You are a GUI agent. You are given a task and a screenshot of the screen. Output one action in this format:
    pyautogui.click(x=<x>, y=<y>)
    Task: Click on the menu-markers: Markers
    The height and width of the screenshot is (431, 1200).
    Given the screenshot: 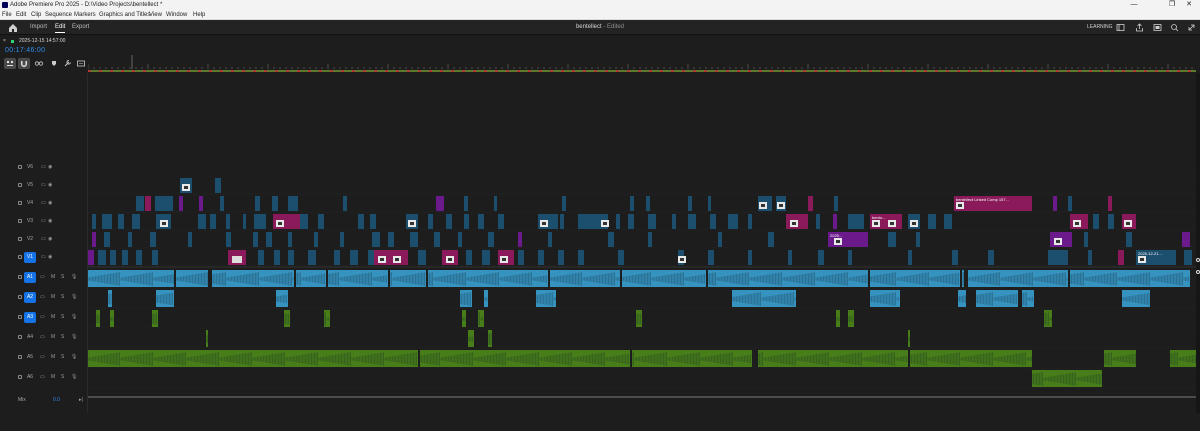 What is the action you would take?
    pyautogui.click(x=85, y=15)
    